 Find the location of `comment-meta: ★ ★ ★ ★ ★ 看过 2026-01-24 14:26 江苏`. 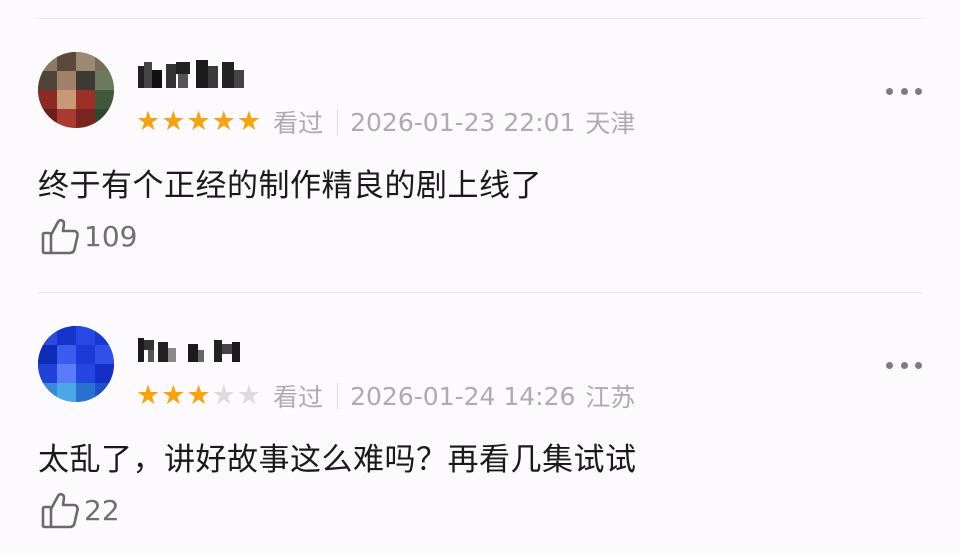

comment-meta: ★ ★ ★ ★ ★ 看过 2026-01-24 14:26 江苏 is located at coordinates (386, 397).